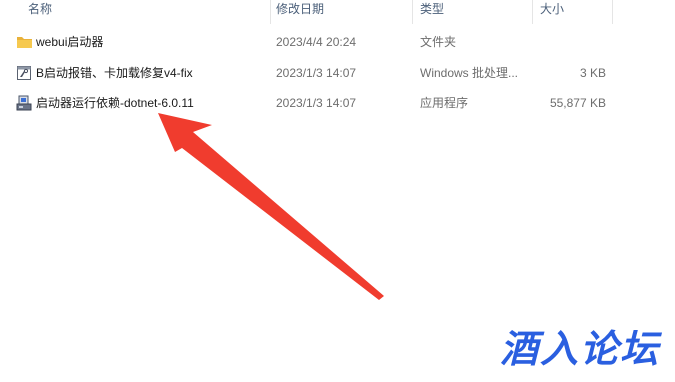 The image size is (675, 382). Describe the element at coordinates (24, 42) in the screenshot. I see `folder-icon` at that location.